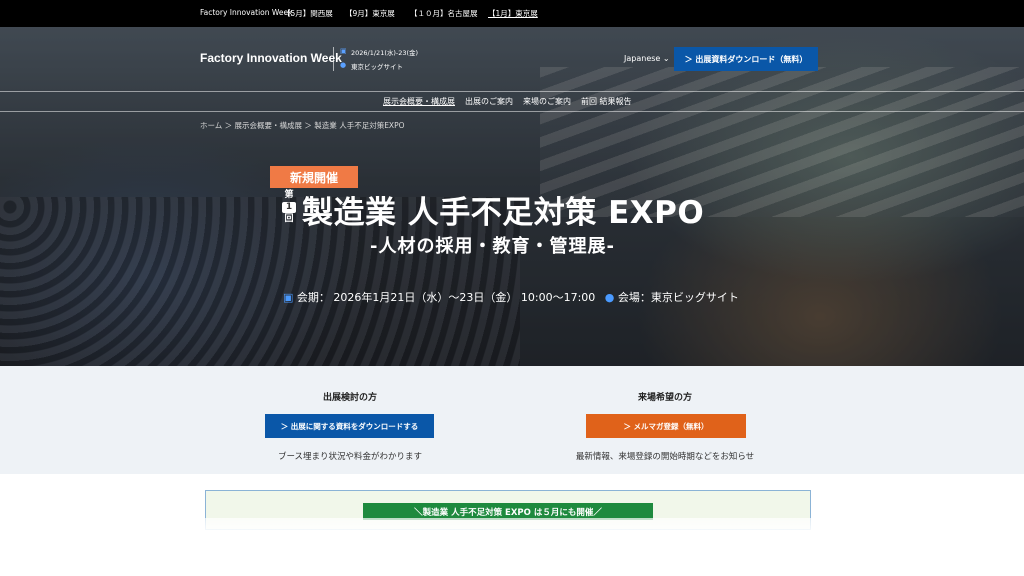 This screenshot has width=1024, height=576. I want to click on nav-item-visit: 来場のご案内, so click(547, 101).